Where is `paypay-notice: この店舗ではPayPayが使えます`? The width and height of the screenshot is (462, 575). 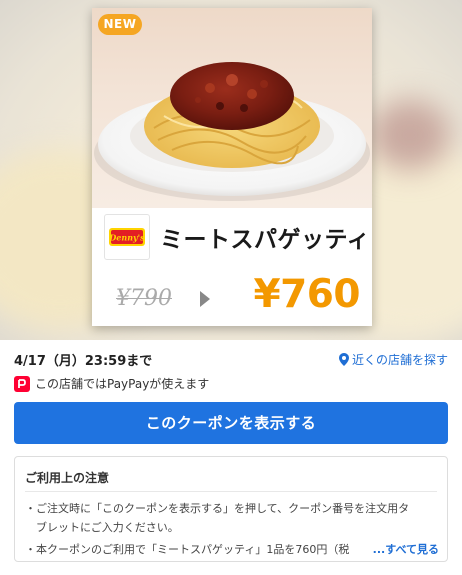
paypay-notice: この店舗ではPayPayが使えます is located at coordinates (111, 383).